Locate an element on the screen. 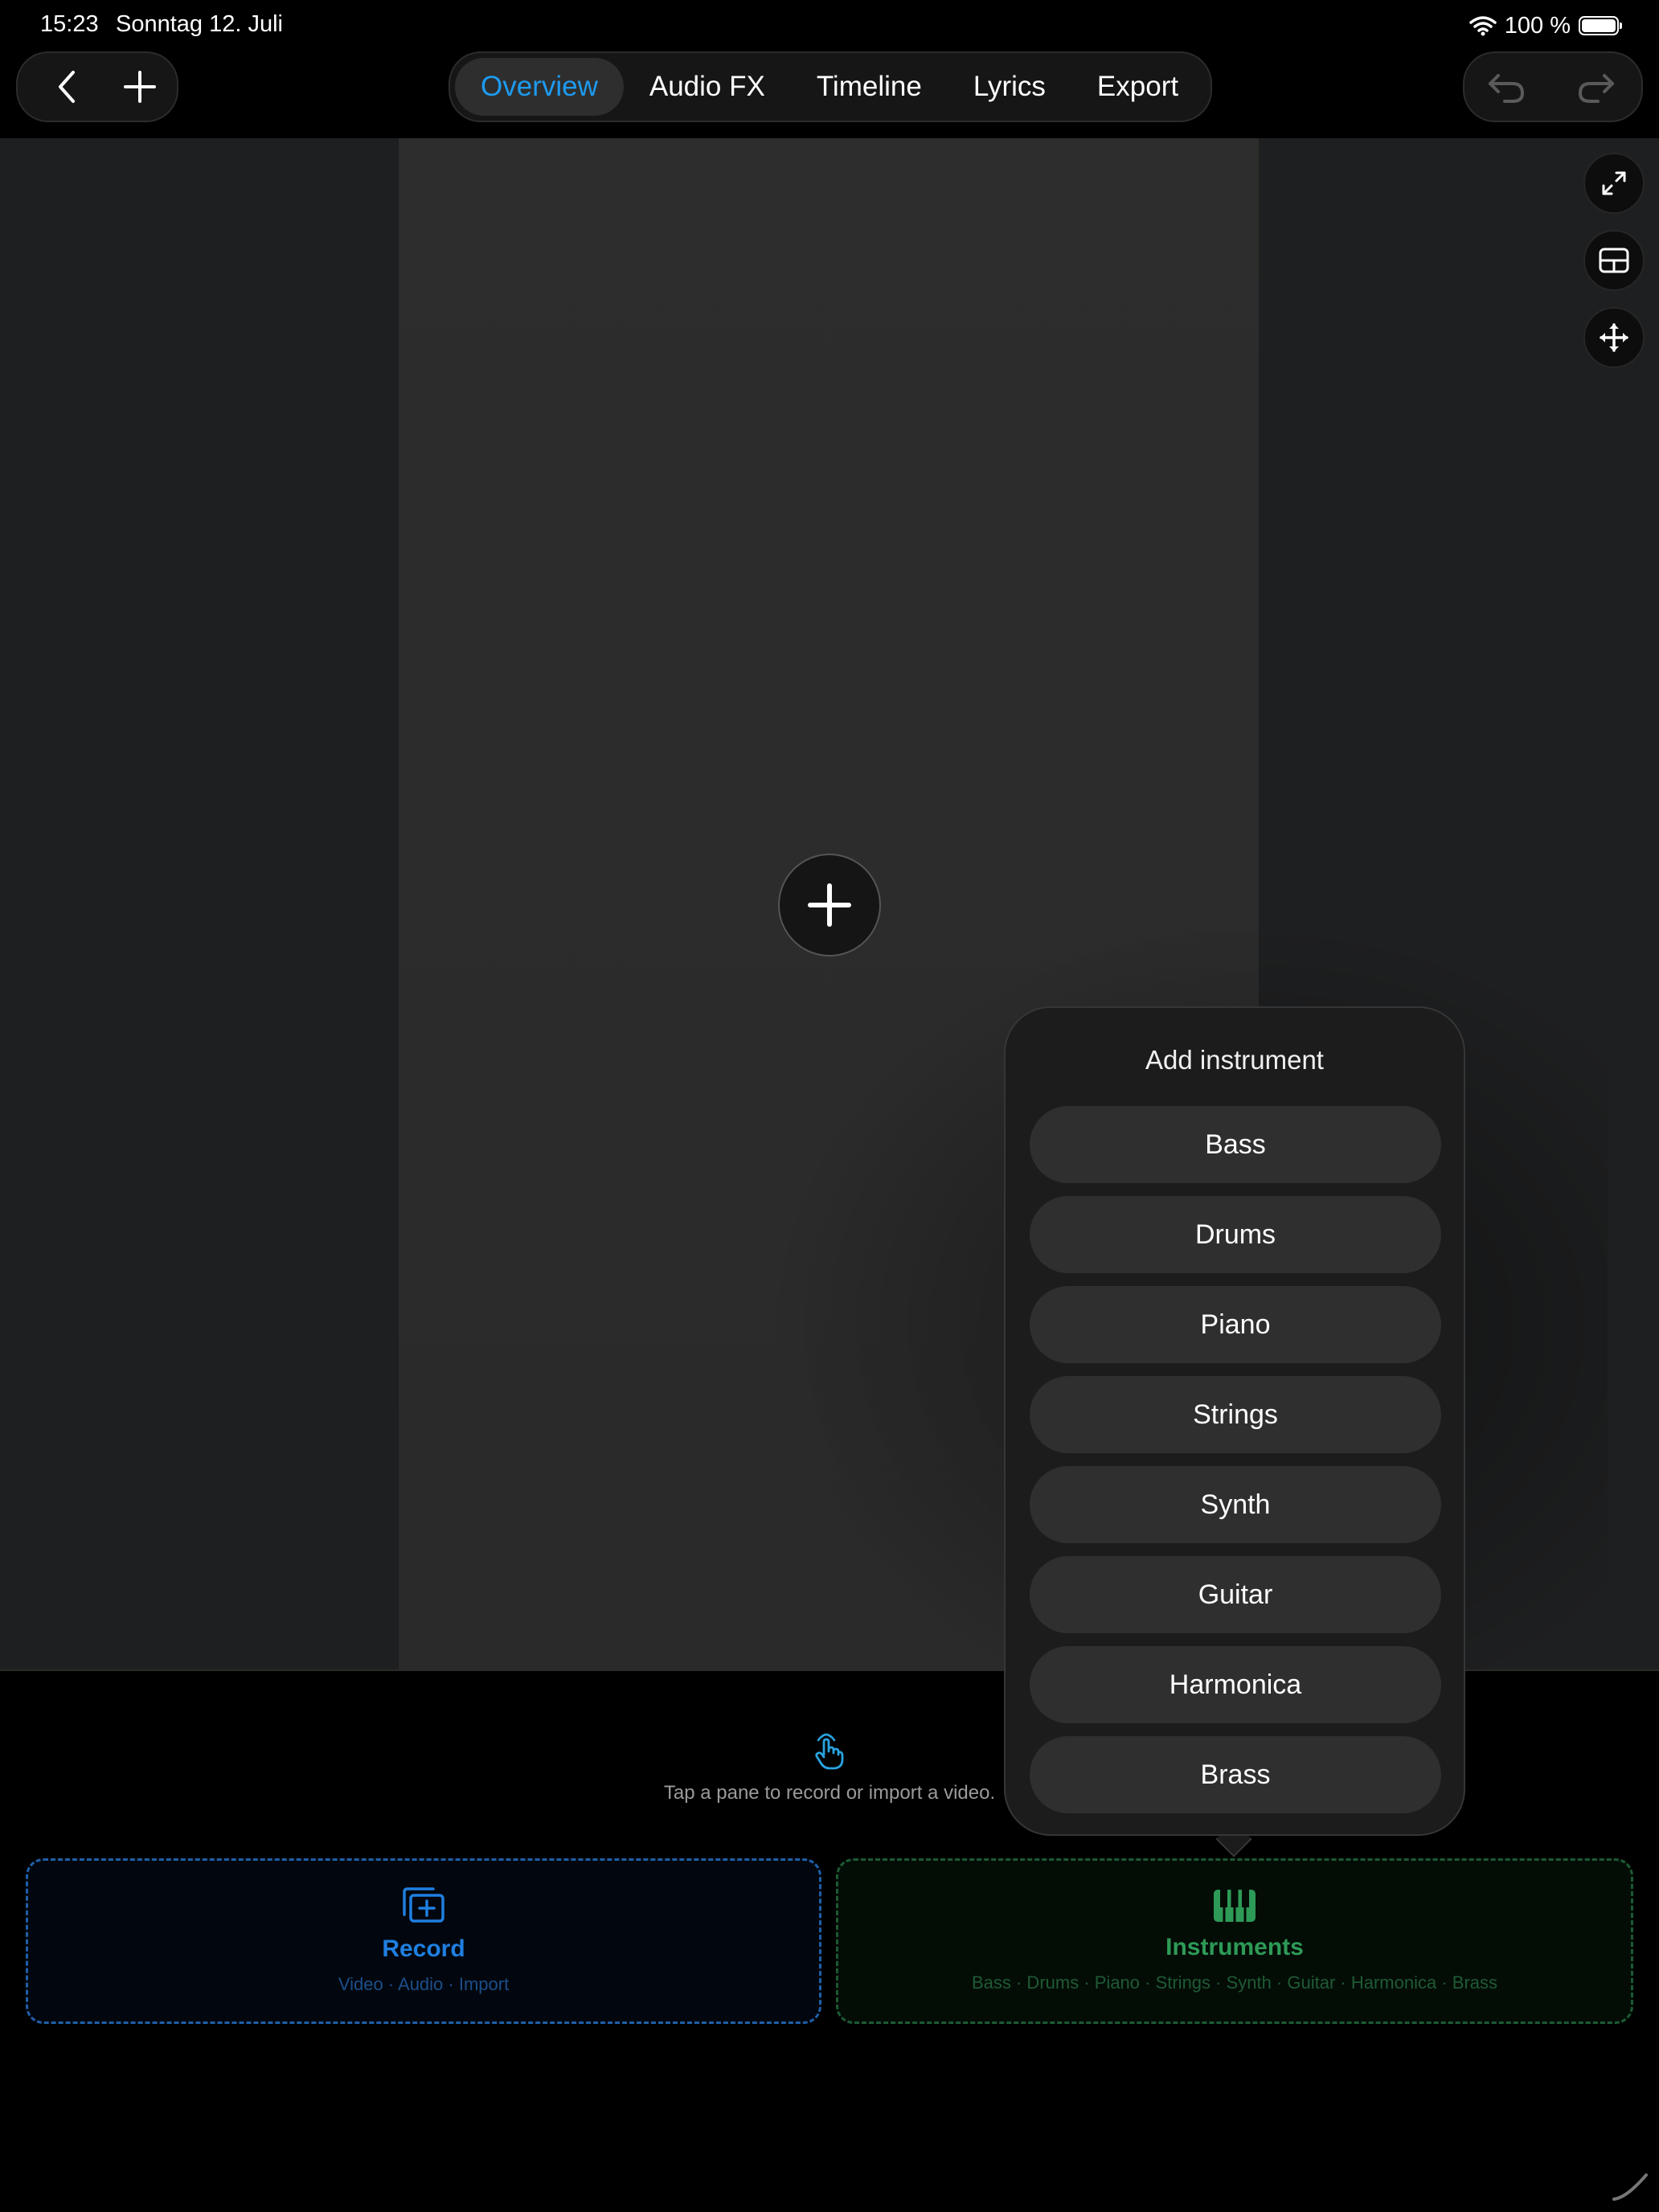 This screenshot has height=2212, width=1659. instrument-piano-button: Piano is located at coordinates (1235, 1324).